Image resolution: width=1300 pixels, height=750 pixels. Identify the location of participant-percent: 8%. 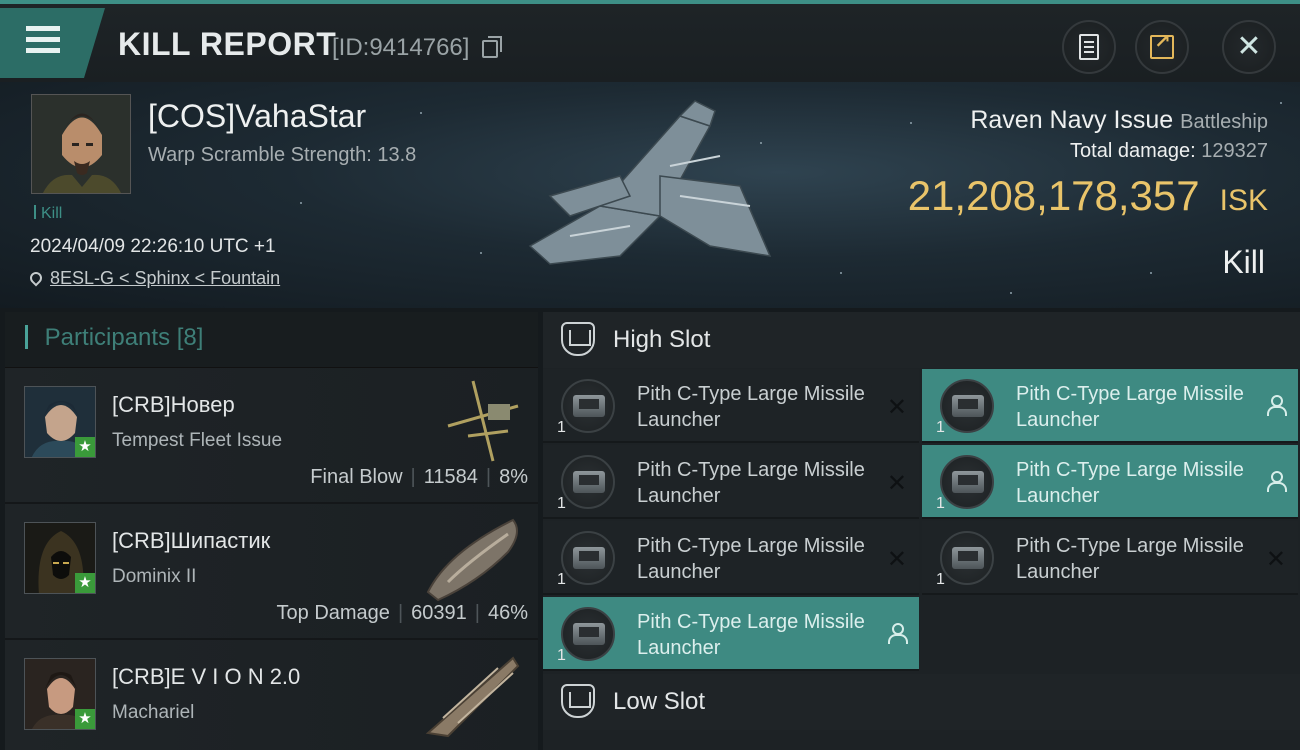
(513, 477).